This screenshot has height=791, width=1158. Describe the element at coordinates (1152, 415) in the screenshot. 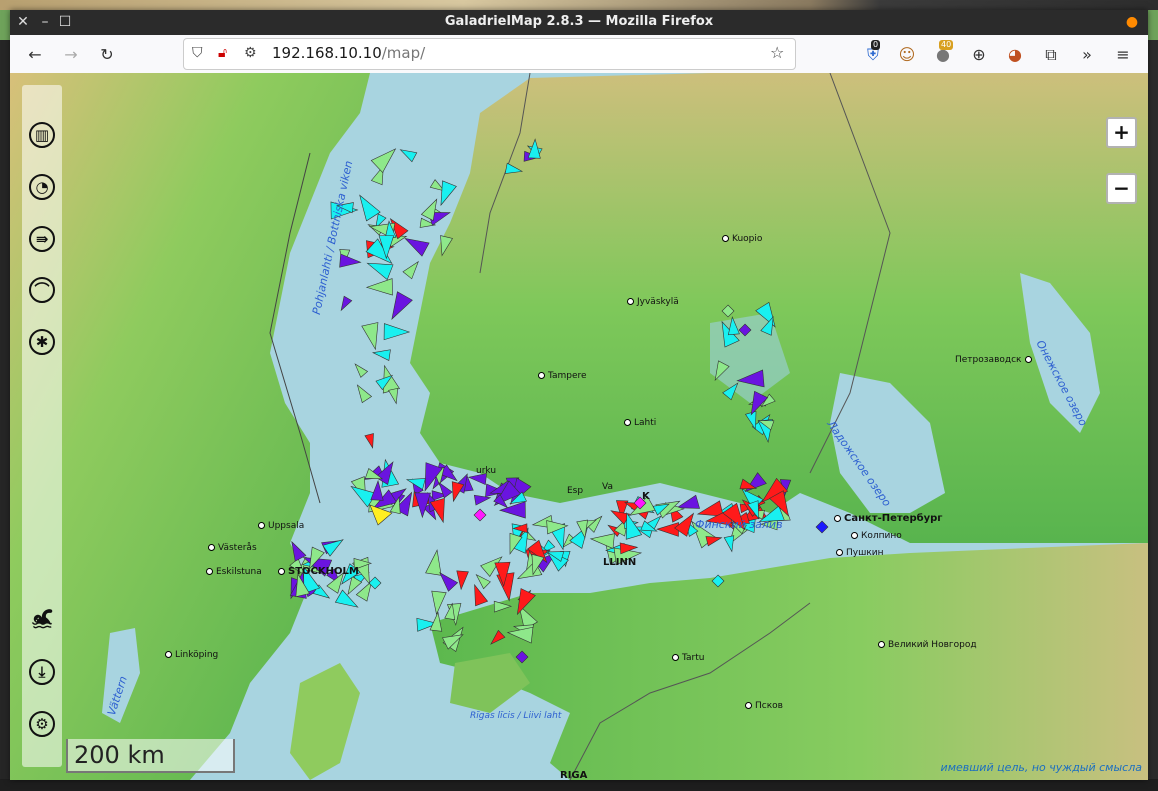

I see `desktop-right-strip` at that location.